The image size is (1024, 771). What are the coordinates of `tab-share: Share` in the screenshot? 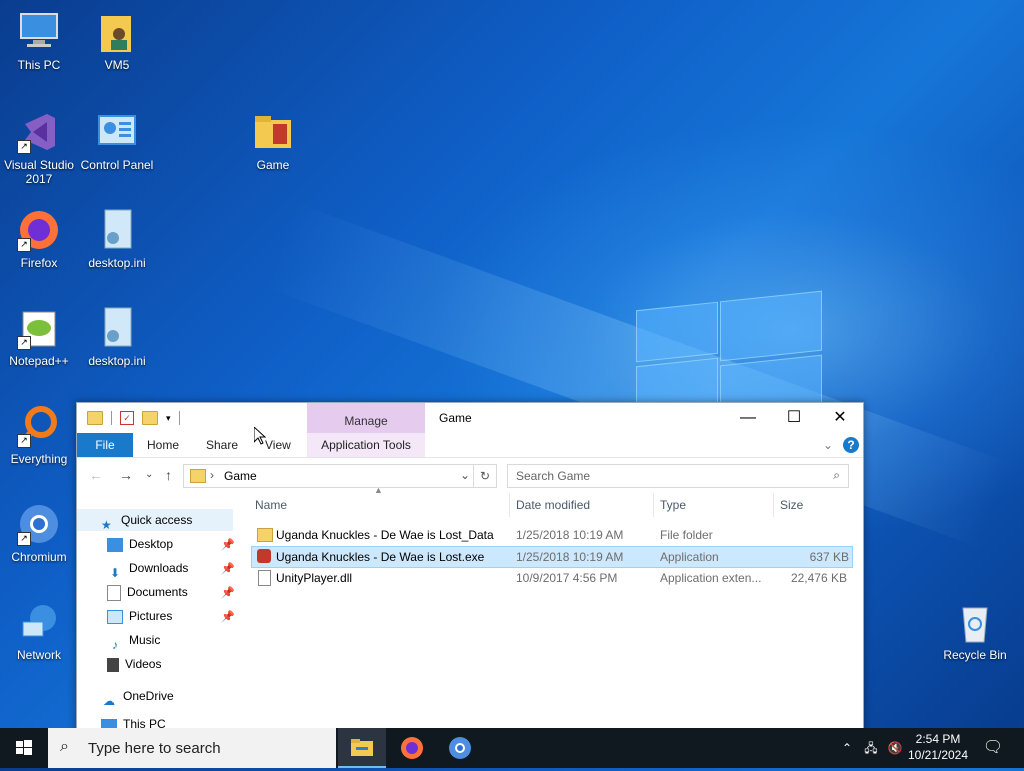 It's located at (222, 445).